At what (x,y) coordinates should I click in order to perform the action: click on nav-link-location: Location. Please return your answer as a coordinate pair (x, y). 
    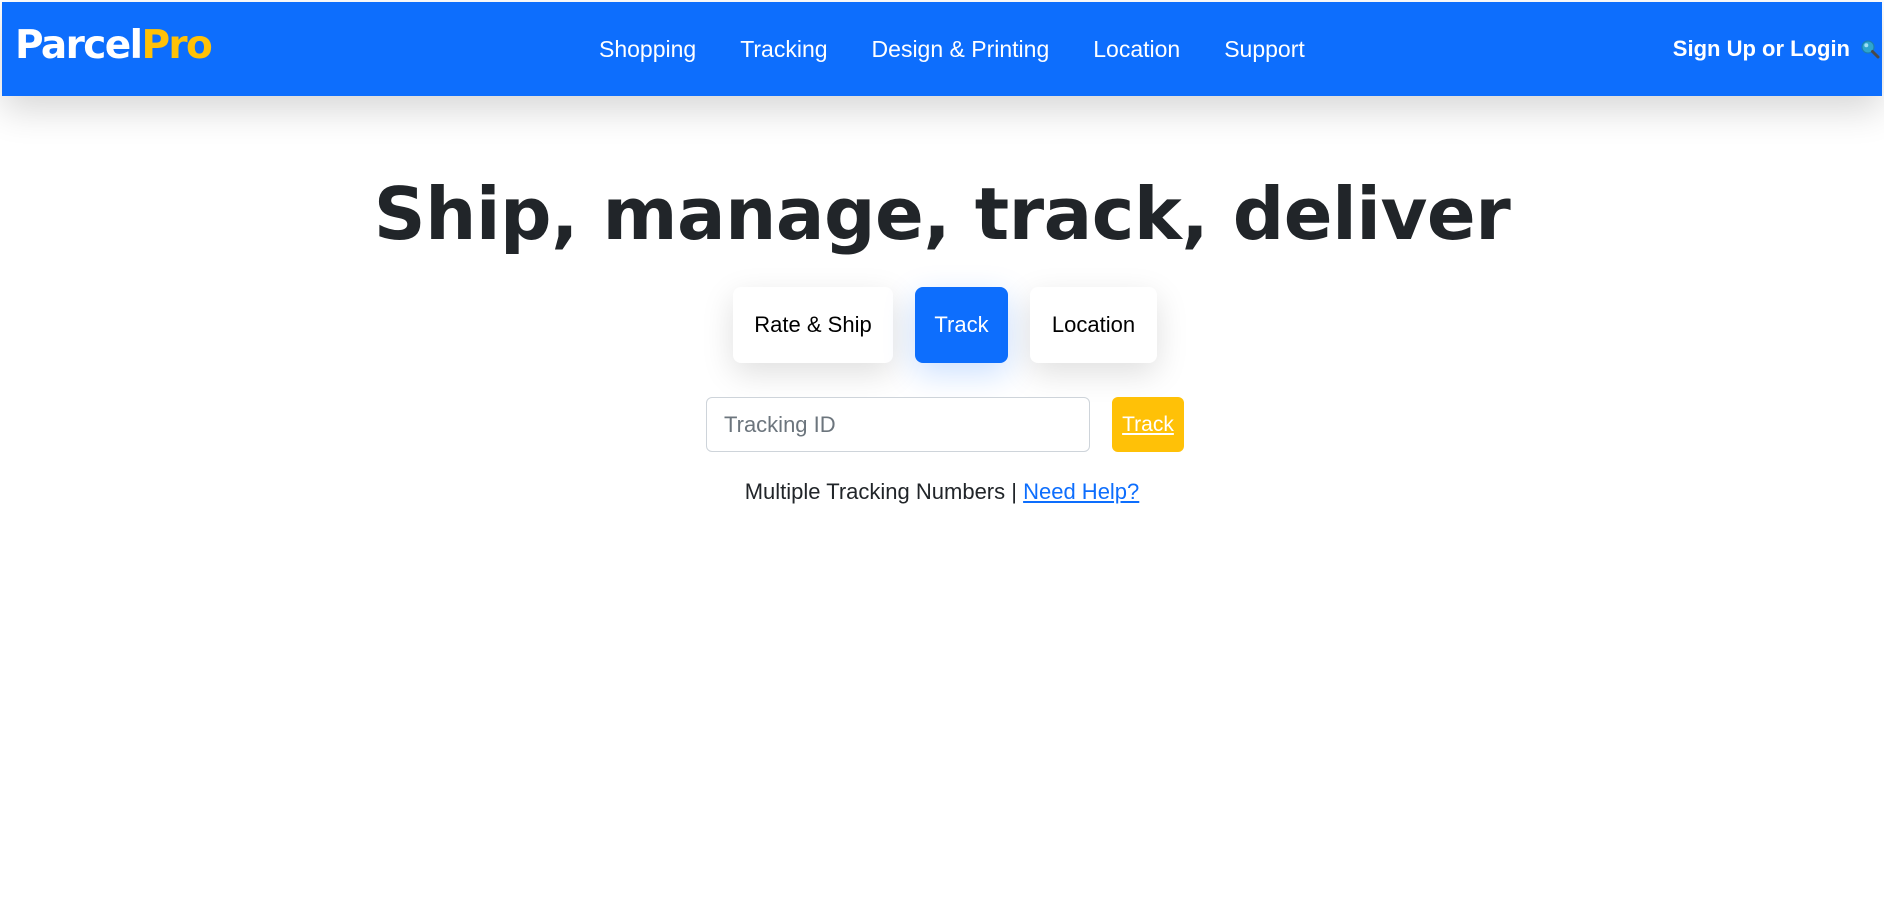
    Looking at the image, I should click on (1136, 49).